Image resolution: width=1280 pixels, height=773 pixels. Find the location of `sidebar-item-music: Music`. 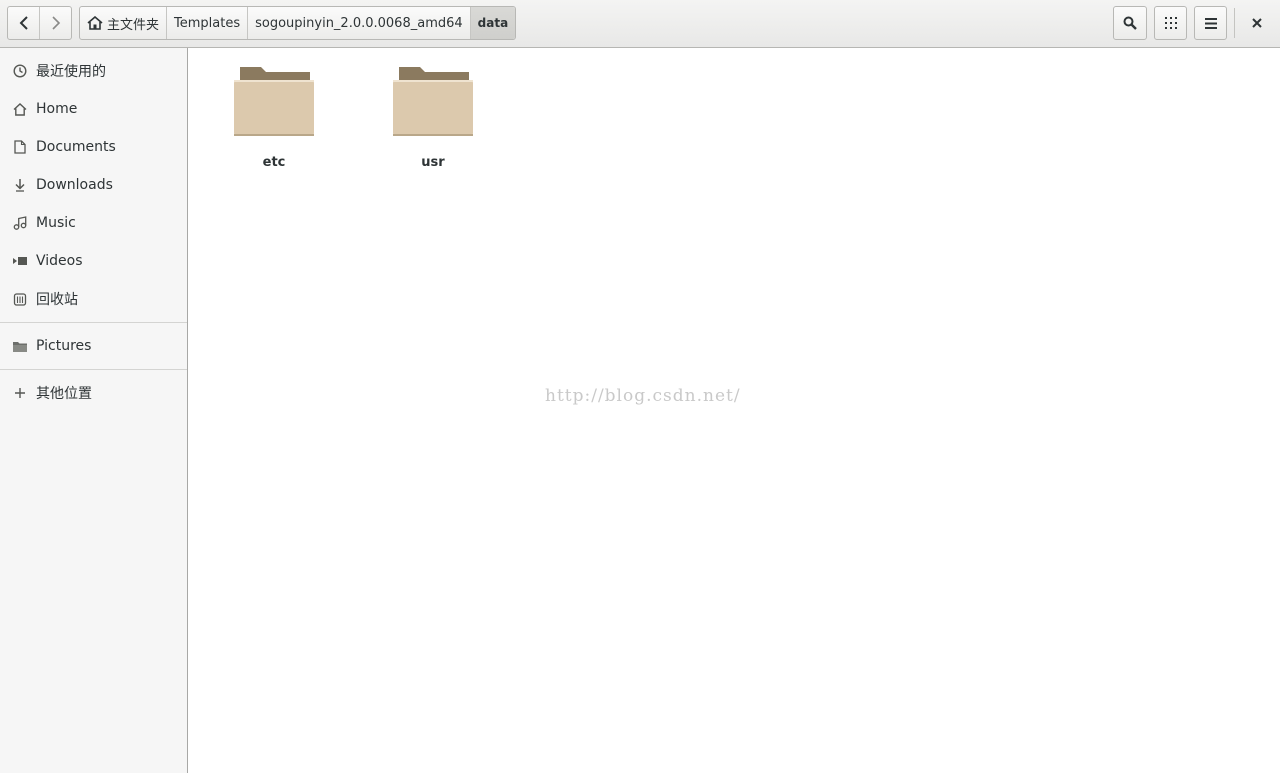

sidebar-item-music: Music is located at coordinates (93, 223).